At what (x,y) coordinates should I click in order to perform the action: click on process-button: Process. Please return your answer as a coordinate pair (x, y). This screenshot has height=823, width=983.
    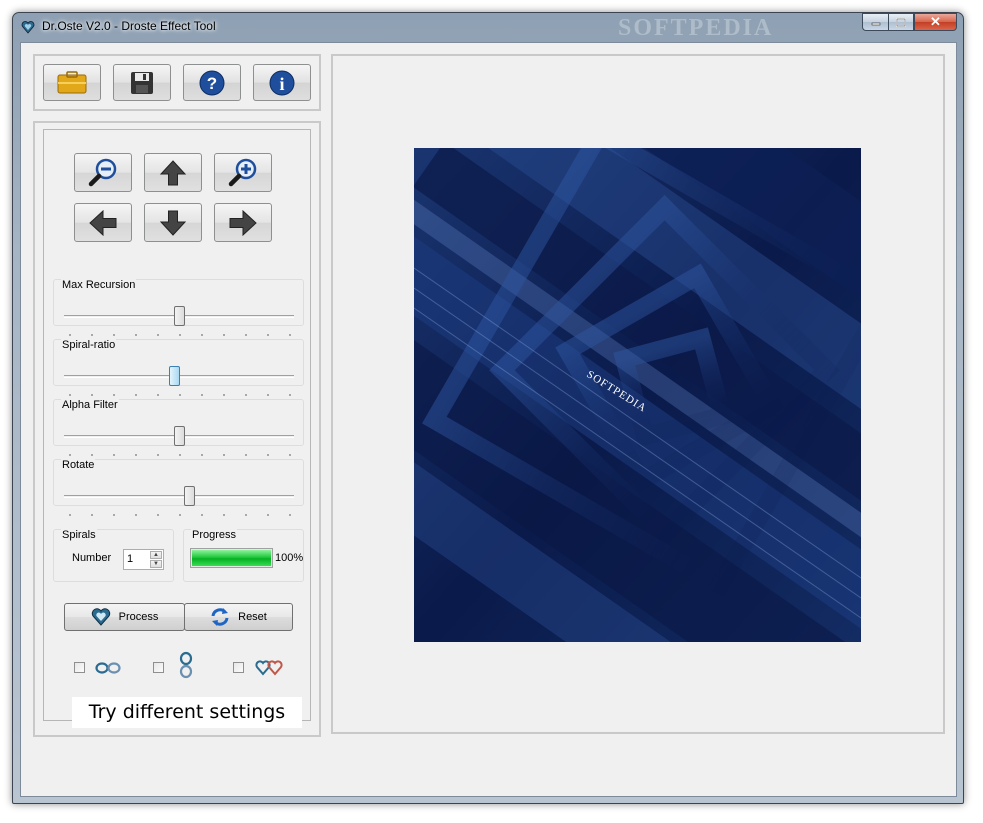
    Looking at the image, I should click on (124, 617).